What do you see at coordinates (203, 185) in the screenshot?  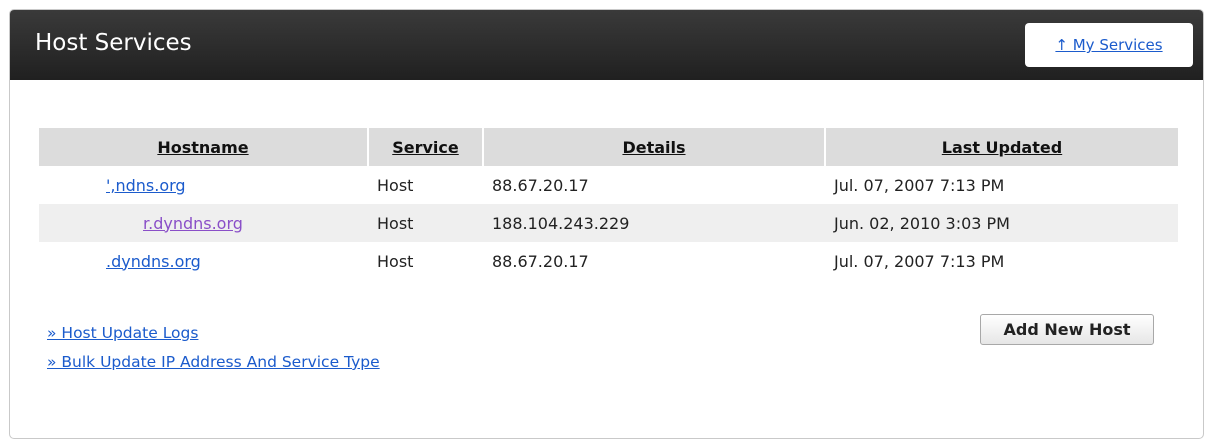 I see `hostname-cell: ',ndns.org` at bounding box center [203, 185].